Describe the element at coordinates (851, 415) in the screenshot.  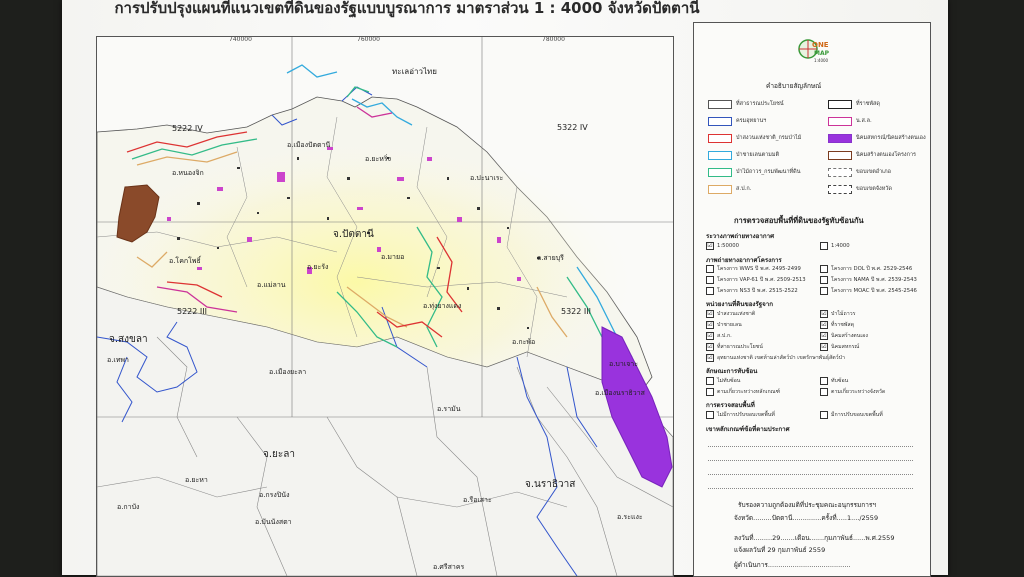
I see `area-option: มีการปรับขอบเขตพื้นที่` at that location.